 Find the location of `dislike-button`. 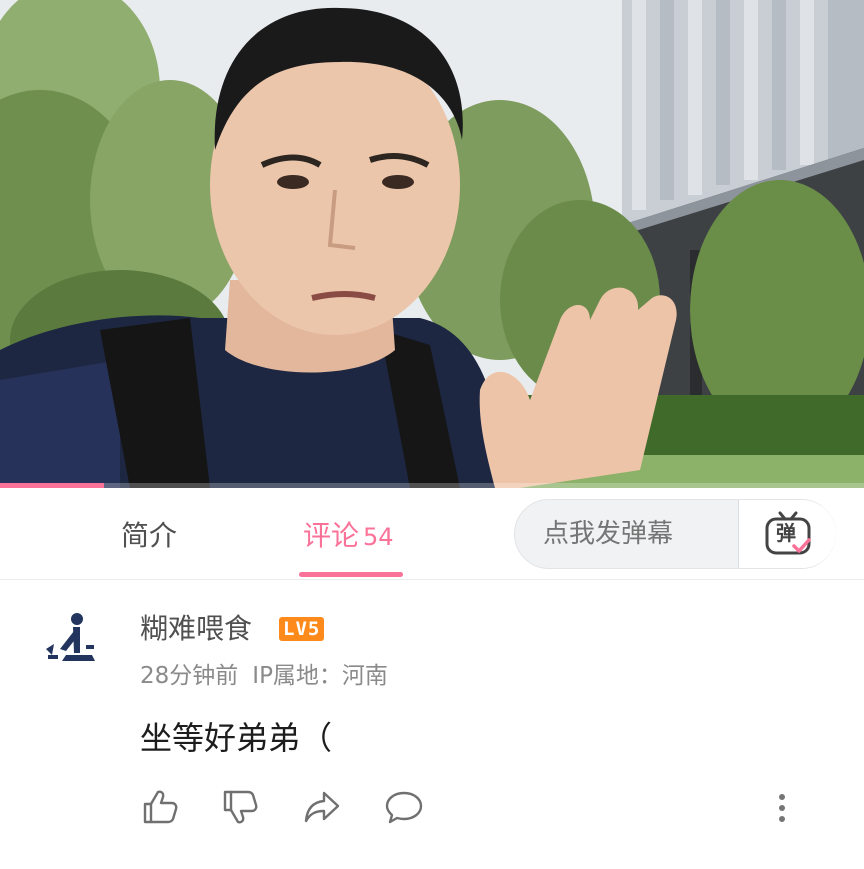

dislike-button is located at coordinates (240, 807).